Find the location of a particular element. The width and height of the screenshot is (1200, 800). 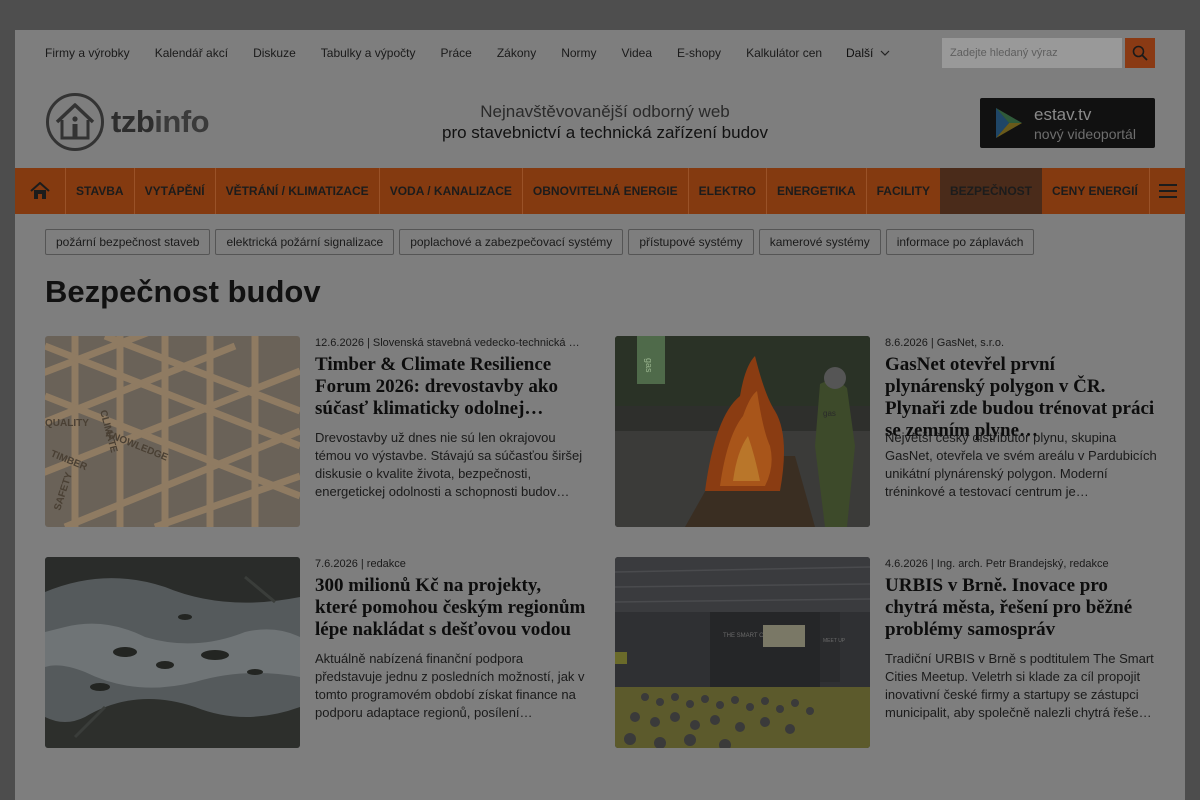

hamburger-menu-button is located at coordinates (1167, 191).